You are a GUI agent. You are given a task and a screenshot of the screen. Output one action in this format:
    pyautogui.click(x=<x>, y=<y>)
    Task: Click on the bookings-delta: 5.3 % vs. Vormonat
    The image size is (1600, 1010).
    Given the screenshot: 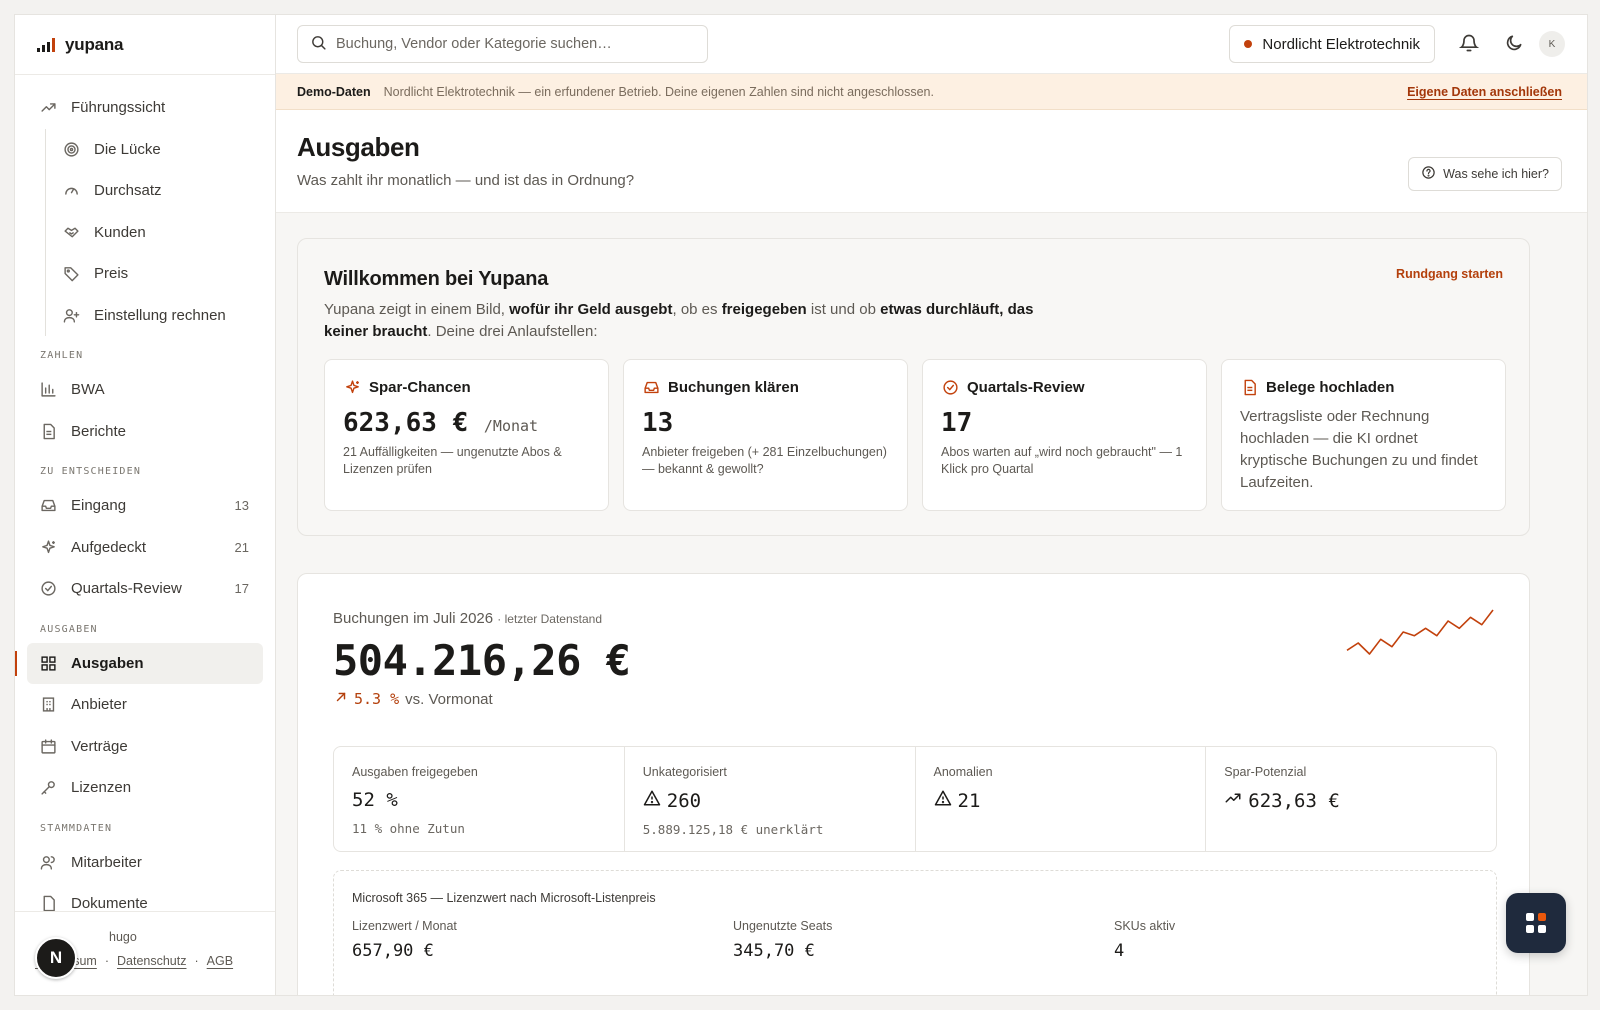 What is the action you would take?
    pyautogui.click(x=413, y=699)
    